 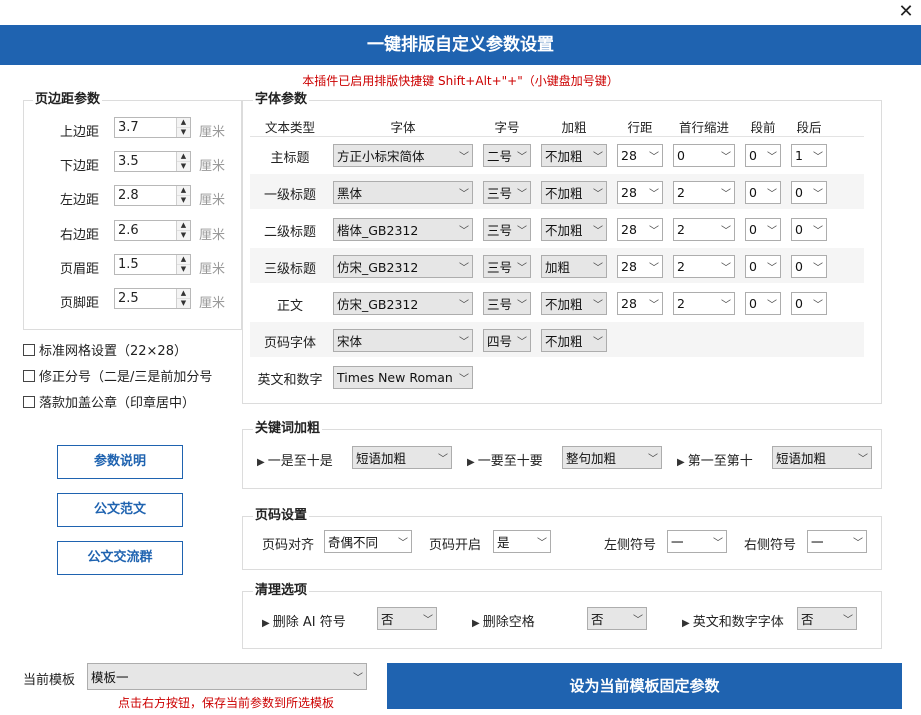 What do you see at coordinates (281, 100) in the screenshot?
I see `font-group-title: 字体参数` at bounding box center [281, 100].